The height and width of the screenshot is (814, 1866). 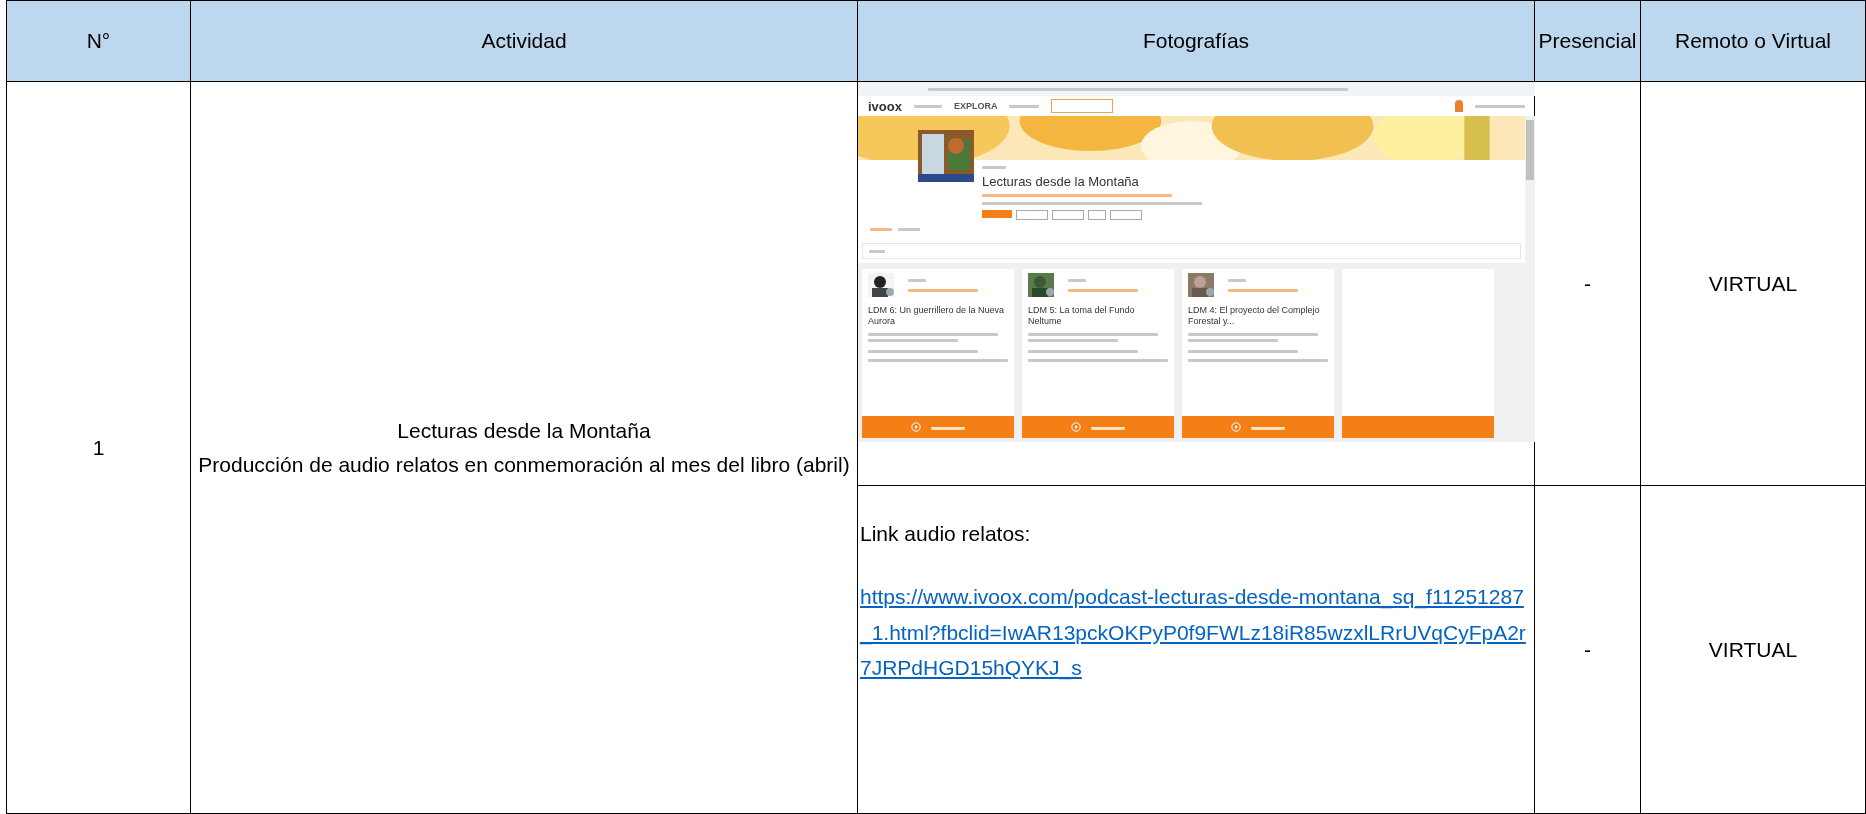 What do you see at coordinates (1196, 632) in the screenshot?
I see `audio-link: https://www.ivoox.com/podcast-lecturas-desde-montana_sq_f11251287_1.html?fbclid=IwAR13pckOKPyP0f9FWLz18iR85wzxlLRrUVqCyFpA2r7JRPdHGD15hQYKJ_s` at bounding box center [1196, 632].